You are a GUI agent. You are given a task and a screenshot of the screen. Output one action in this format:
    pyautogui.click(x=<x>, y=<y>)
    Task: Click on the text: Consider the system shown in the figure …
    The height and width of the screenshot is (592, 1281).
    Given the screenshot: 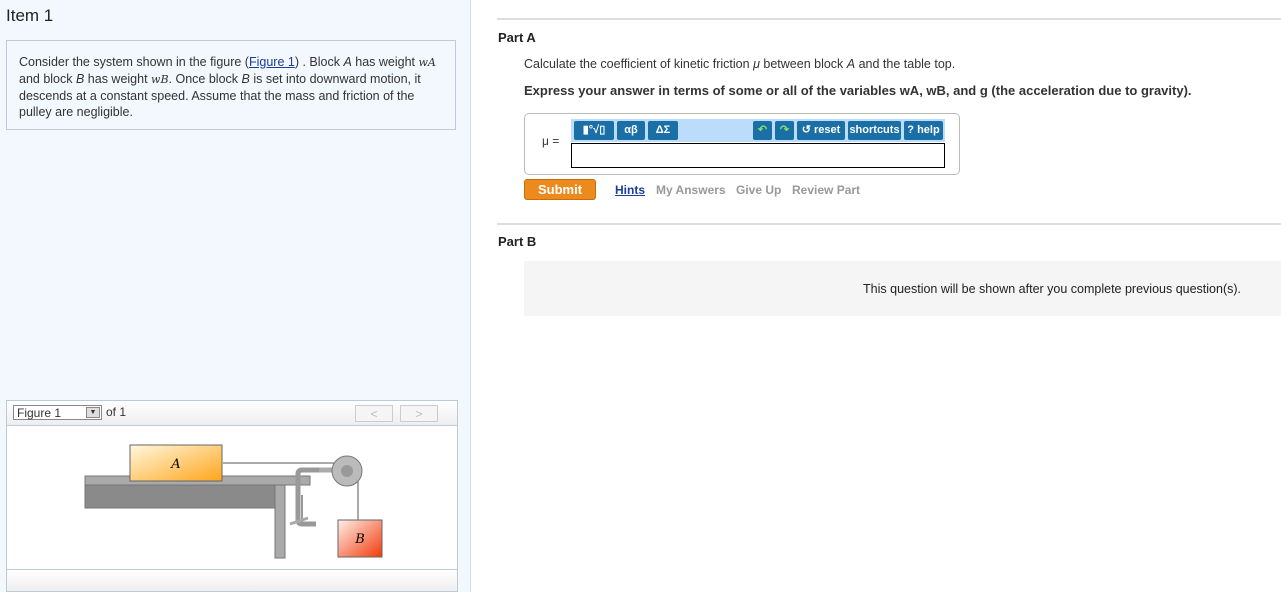 What is the action you would take?
    pyautogui.click(x=134, y=62)
    